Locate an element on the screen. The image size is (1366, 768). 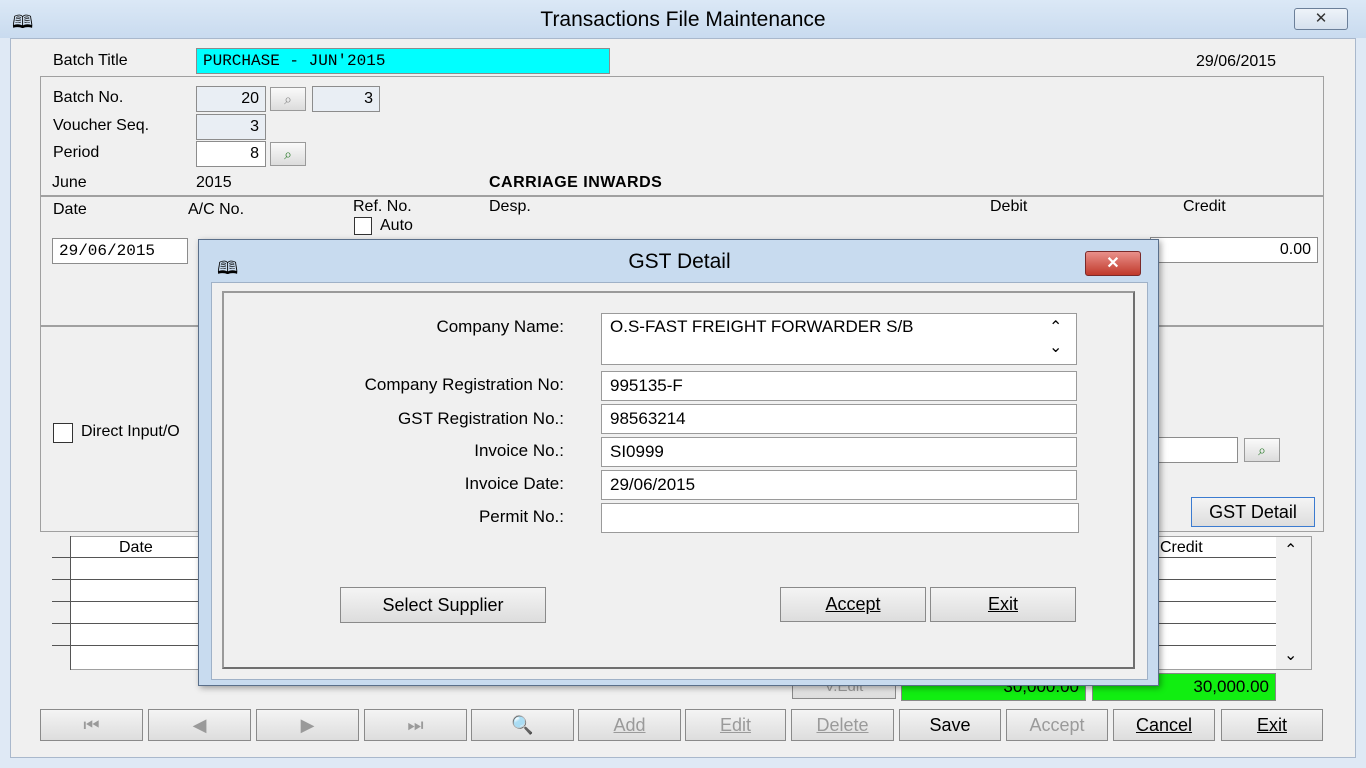
batch-no-label: Batch No. is located at coordinates (88, 97).